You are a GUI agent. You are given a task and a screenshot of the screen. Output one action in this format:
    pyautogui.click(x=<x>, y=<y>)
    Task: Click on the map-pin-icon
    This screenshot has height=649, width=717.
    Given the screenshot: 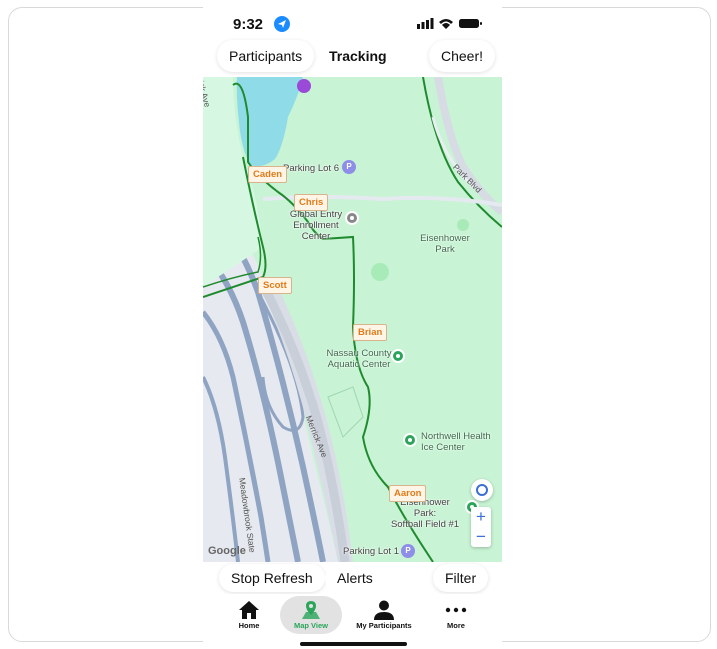 What is the action you would take?
    pyautogui.click(x=311, y=610)
    